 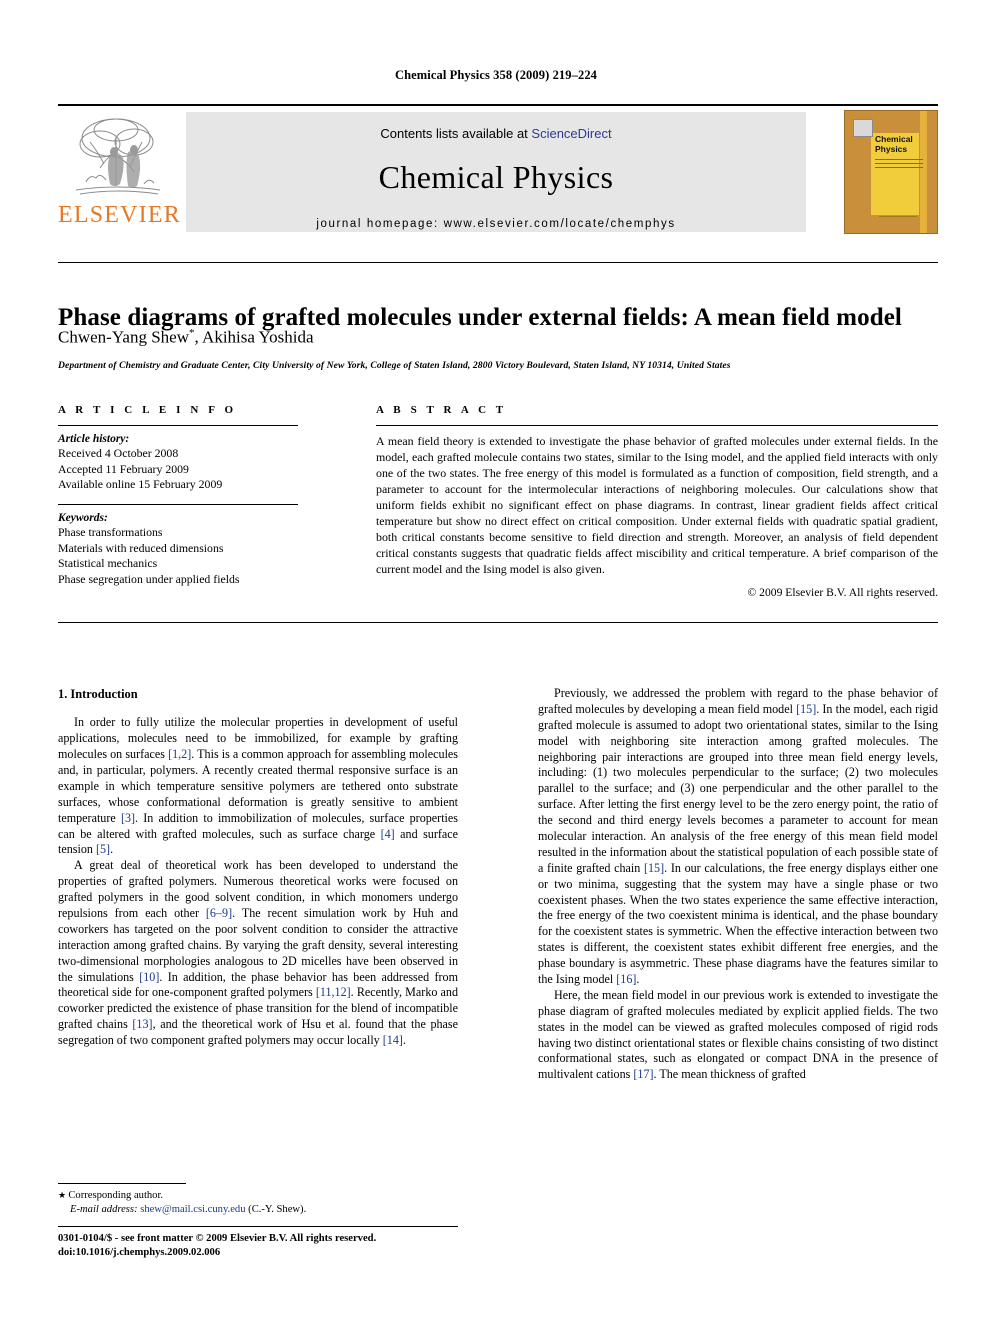 I want to click on author-list: Chwen-Yang Shew*, Akihisa Yoshida, so click(x=498, y=337).